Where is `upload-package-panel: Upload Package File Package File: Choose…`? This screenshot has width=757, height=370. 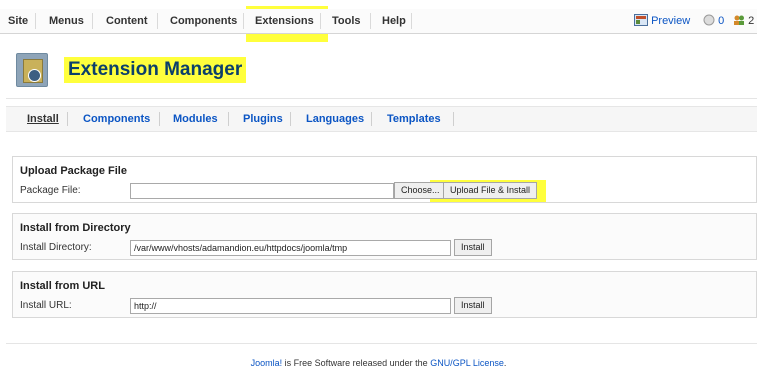 upload-package-panel: Upload Package File Package File: Choose… is located at coordinates (384, 179).